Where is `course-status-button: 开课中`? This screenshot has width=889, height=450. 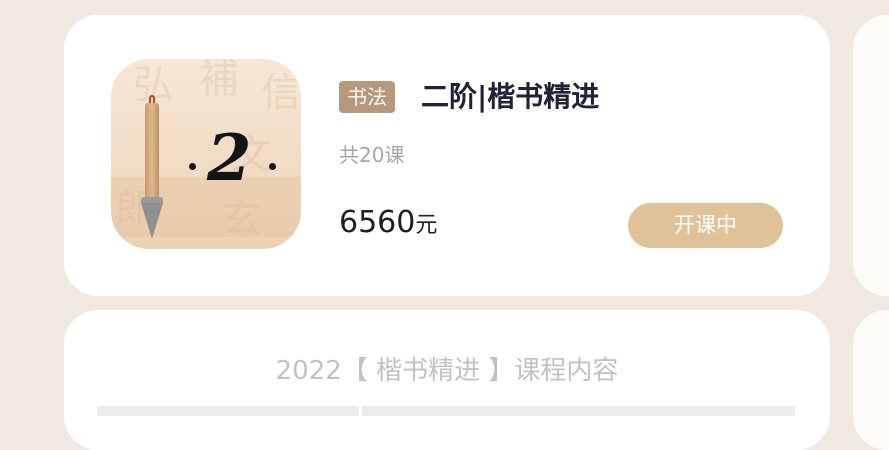
course-status-button: 开课中 is located at coordinates (705, 225).